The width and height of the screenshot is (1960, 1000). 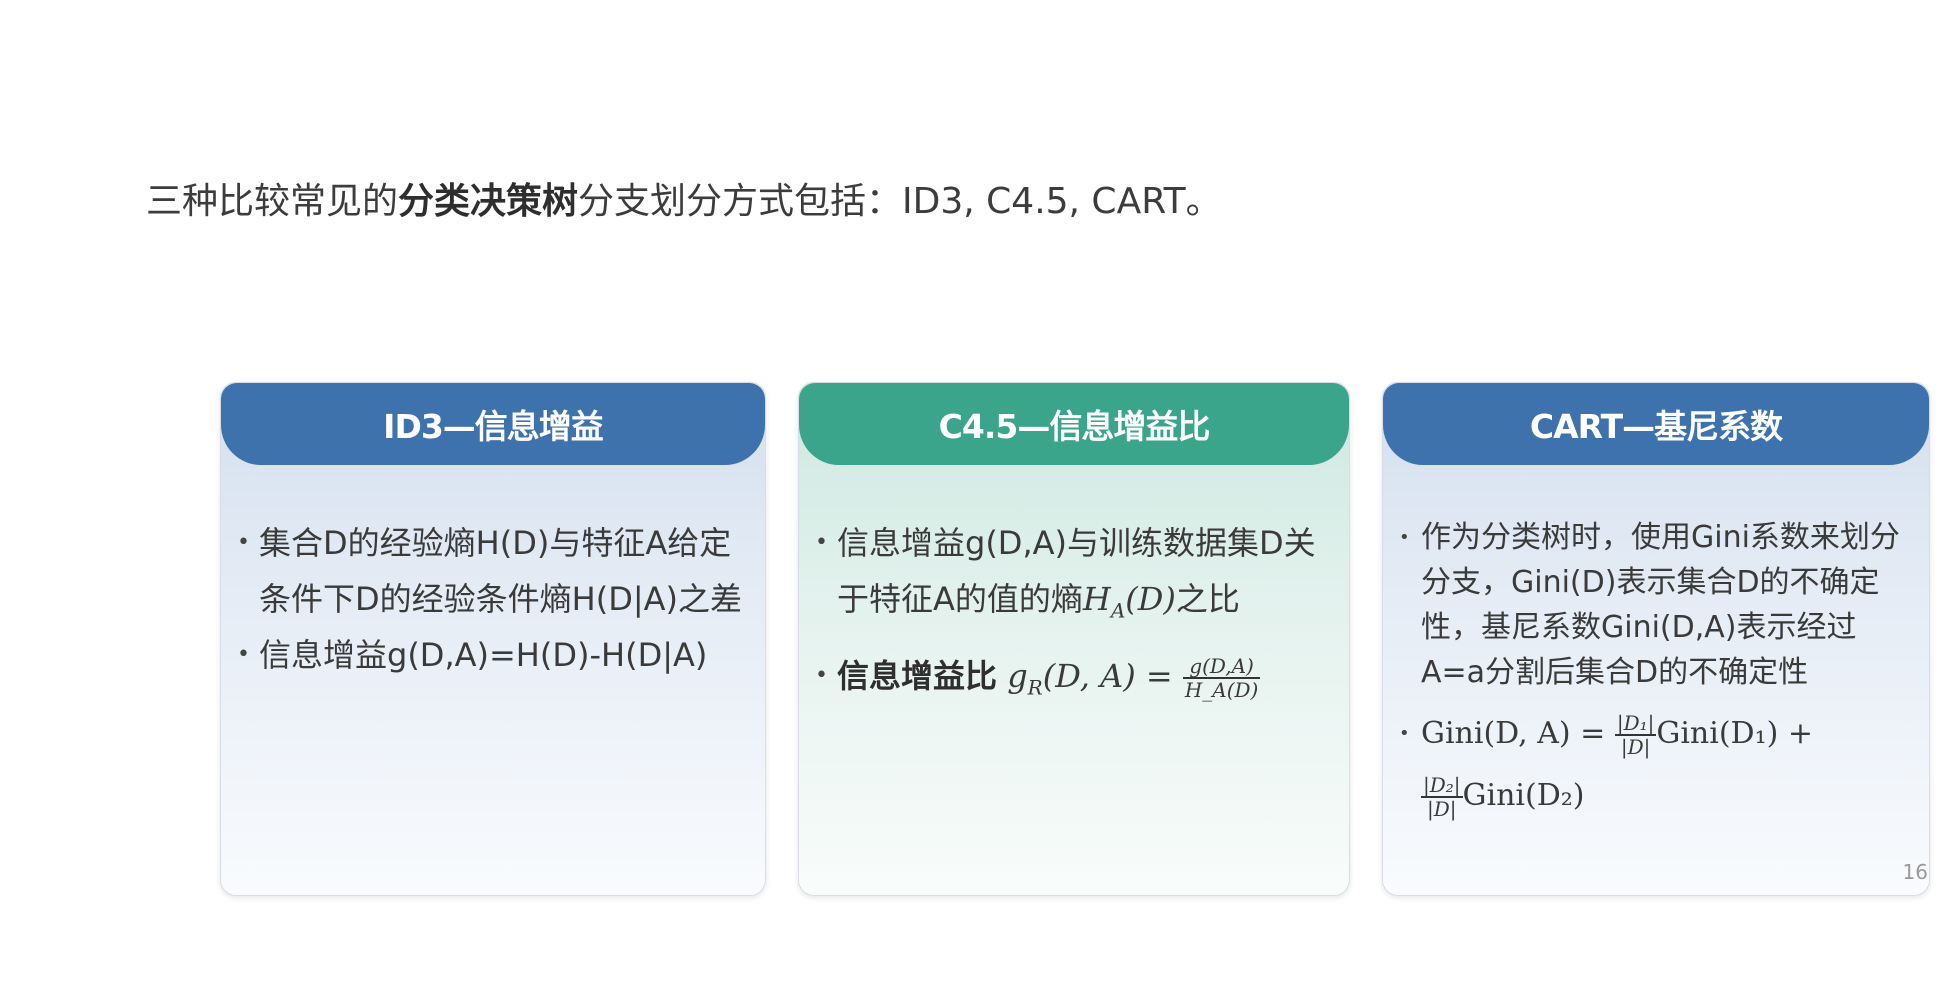 I want to click on card-id3-title: ID3—信息增益, so click(x=493, y=424).